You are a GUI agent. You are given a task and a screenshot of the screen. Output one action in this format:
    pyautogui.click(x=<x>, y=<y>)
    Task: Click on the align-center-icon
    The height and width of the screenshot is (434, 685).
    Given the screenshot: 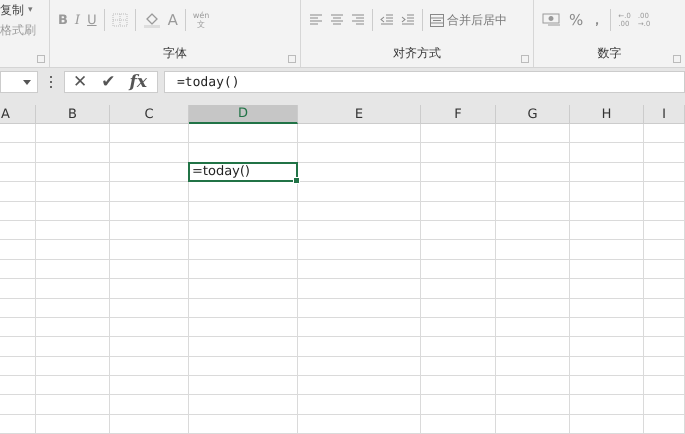 What is the action you would take?
    pyautogui.click(x=337, y=20)
    